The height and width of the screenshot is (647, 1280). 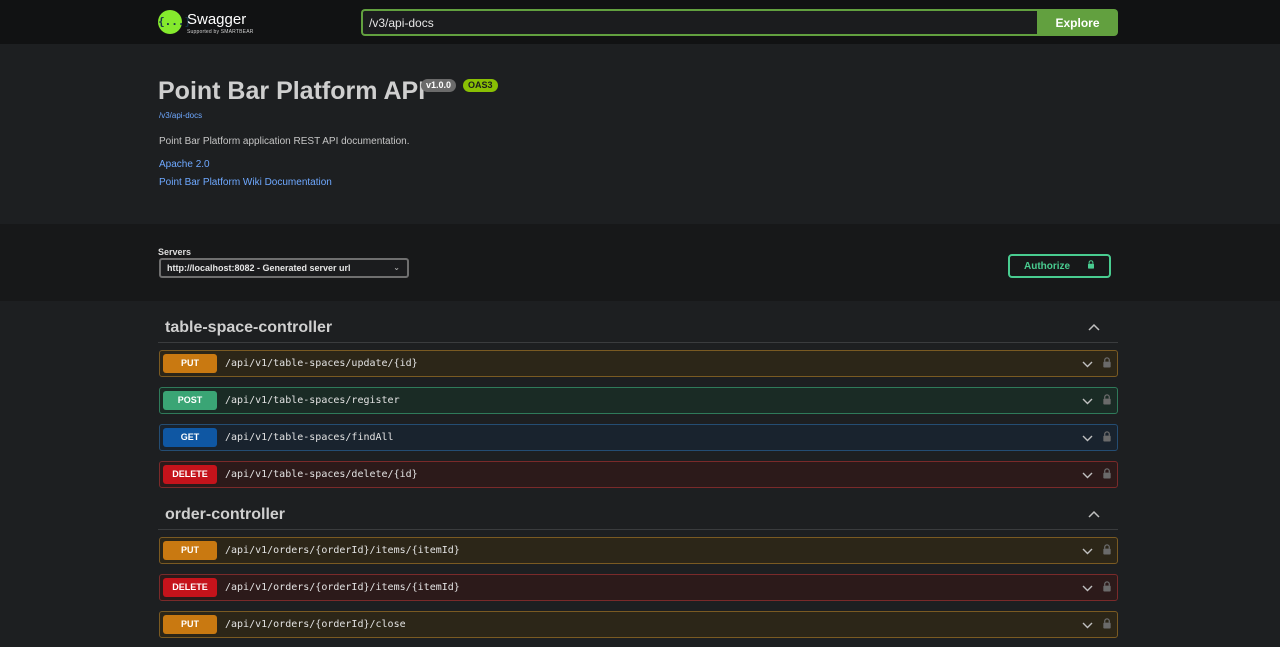 I want to click on spec-url-input, so click(x=699, y=22).